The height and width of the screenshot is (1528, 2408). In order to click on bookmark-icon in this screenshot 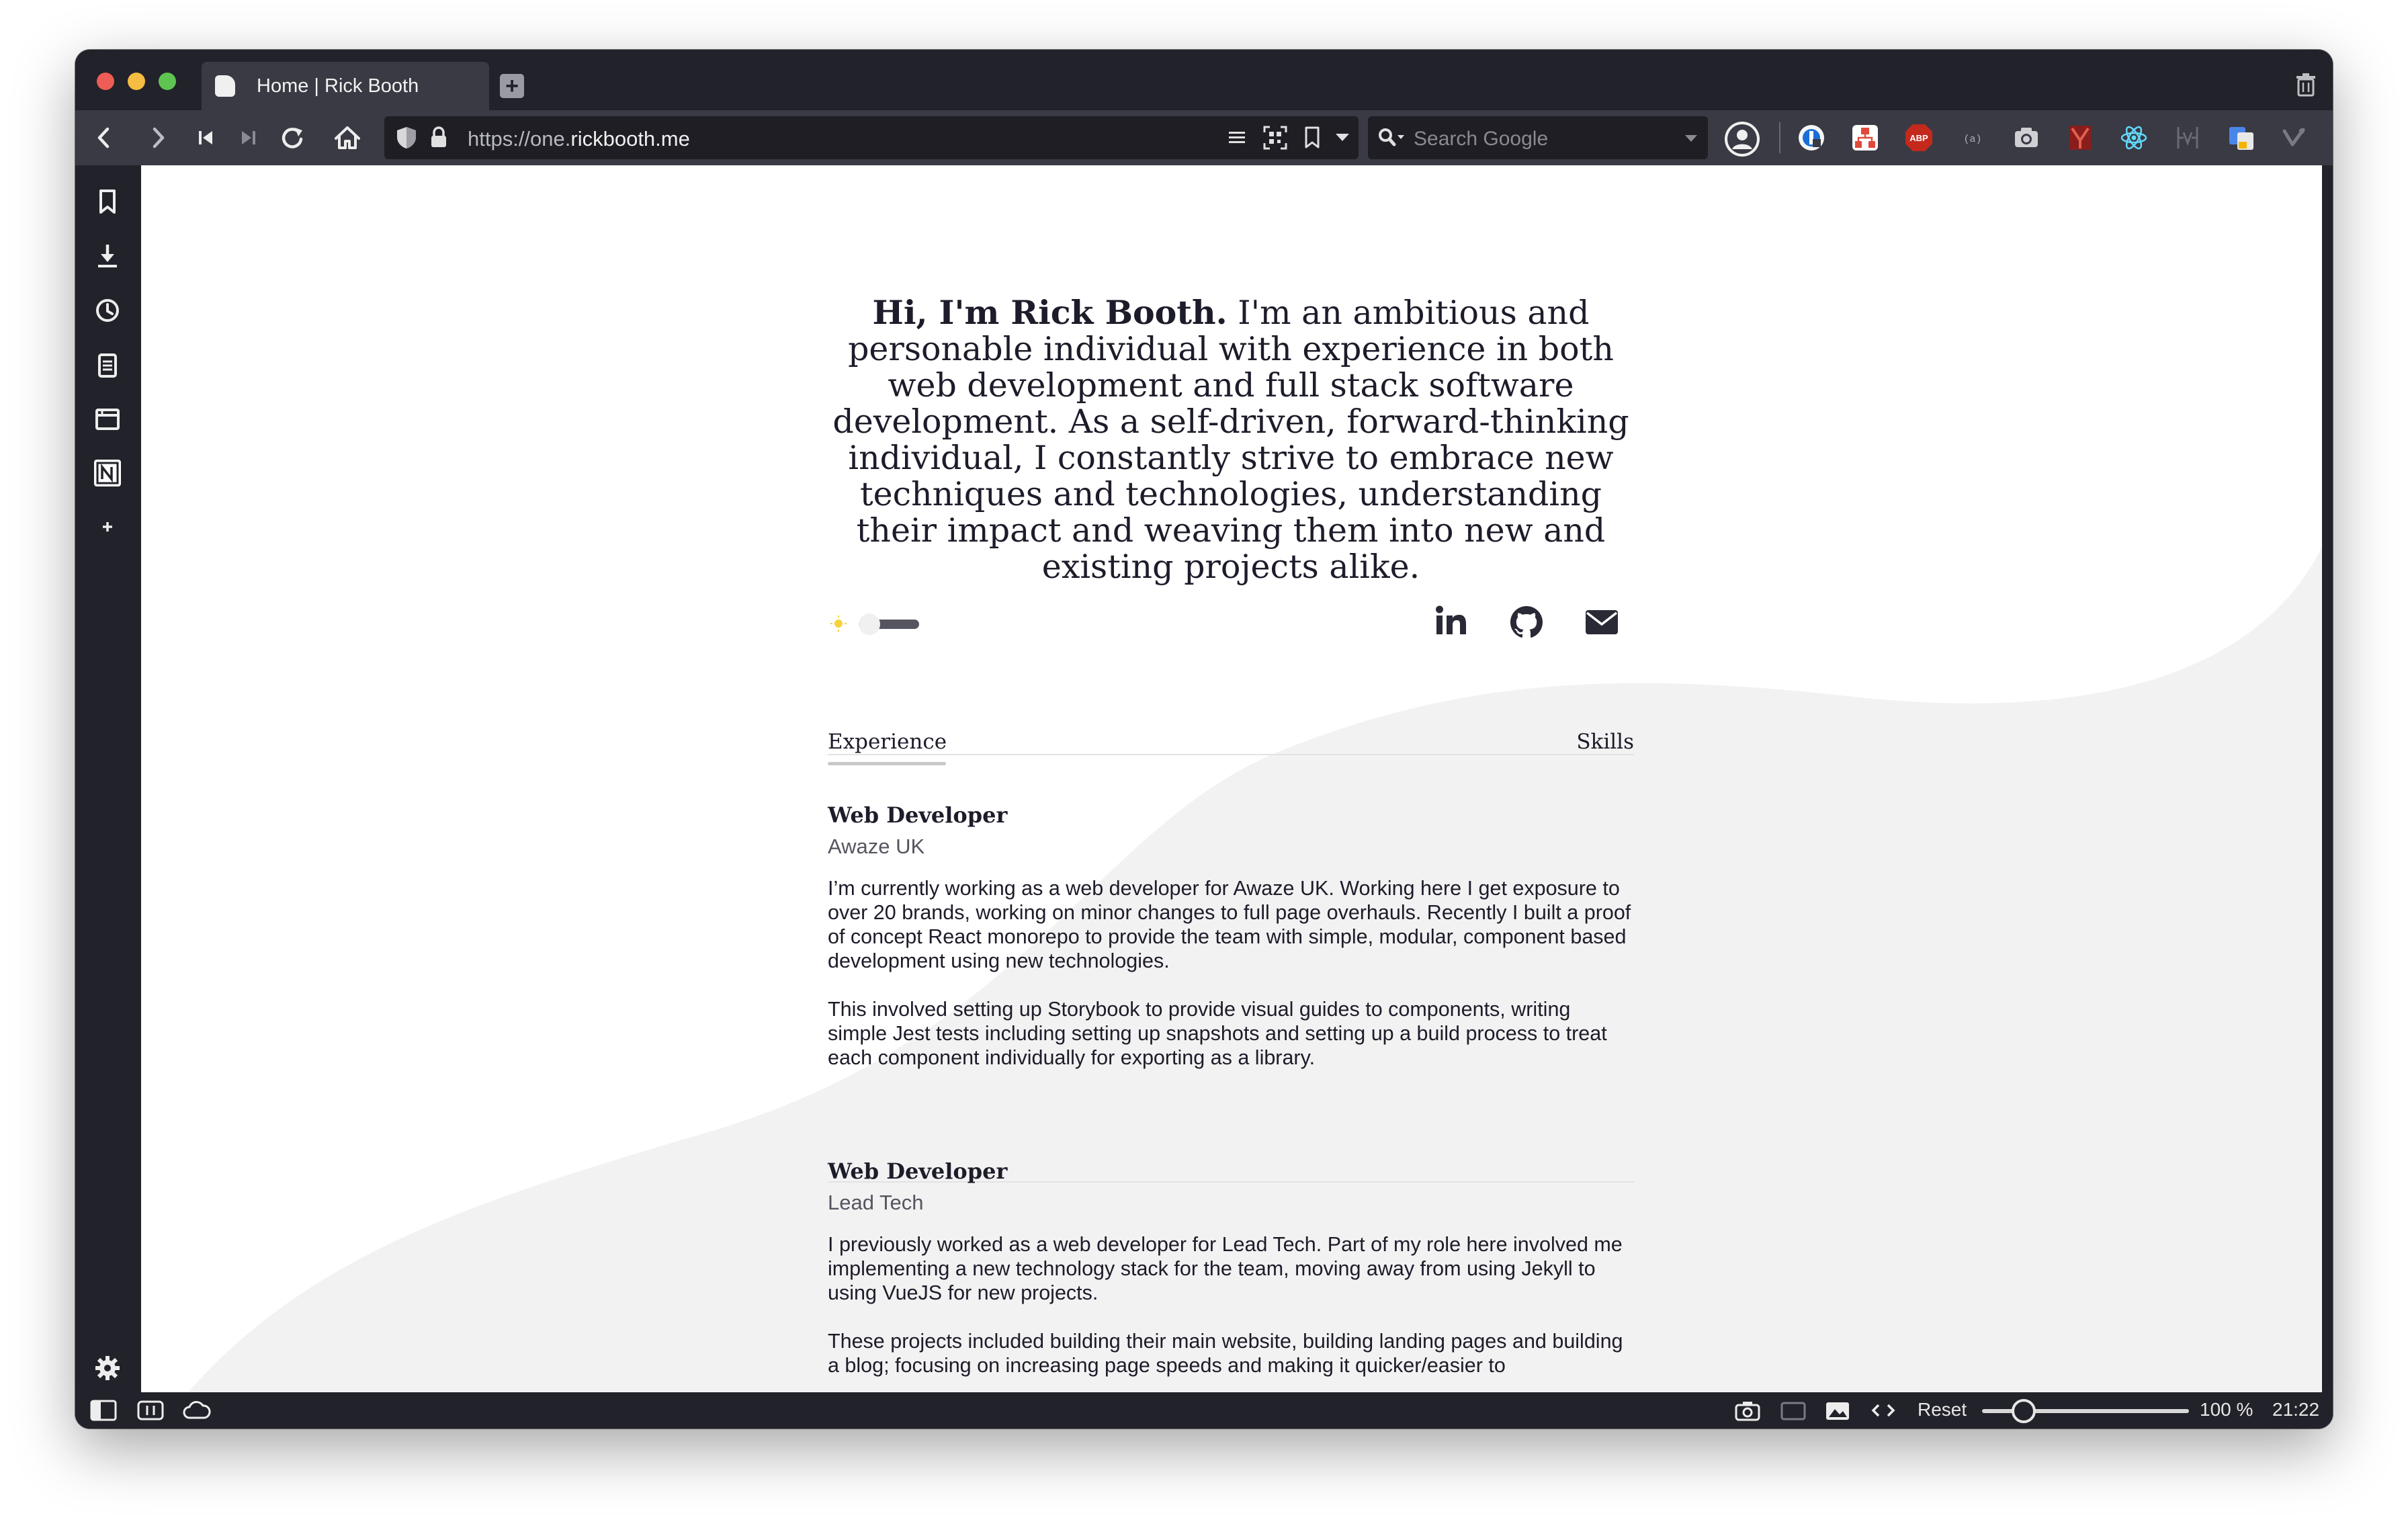, I will do `click(1312, 138)`.